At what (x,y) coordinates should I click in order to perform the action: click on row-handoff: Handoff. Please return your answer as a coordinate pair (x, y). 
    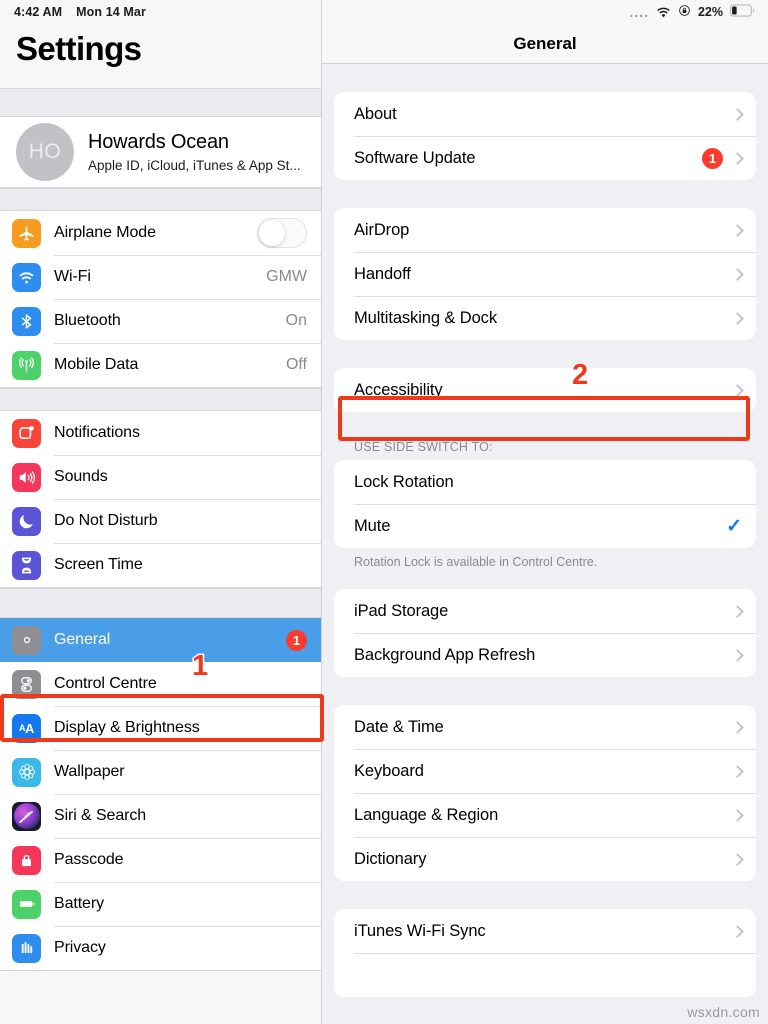
    Looking at the image, I should click on (545, 274).